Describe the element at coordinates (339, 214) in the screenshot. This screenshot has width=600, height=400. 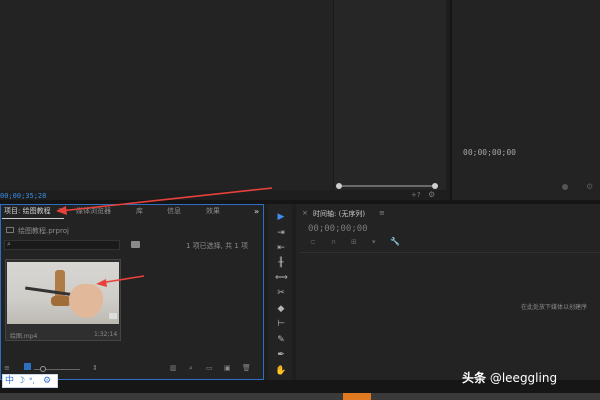
I see `timeline-title: 时间轴: (无序列)` at that location.